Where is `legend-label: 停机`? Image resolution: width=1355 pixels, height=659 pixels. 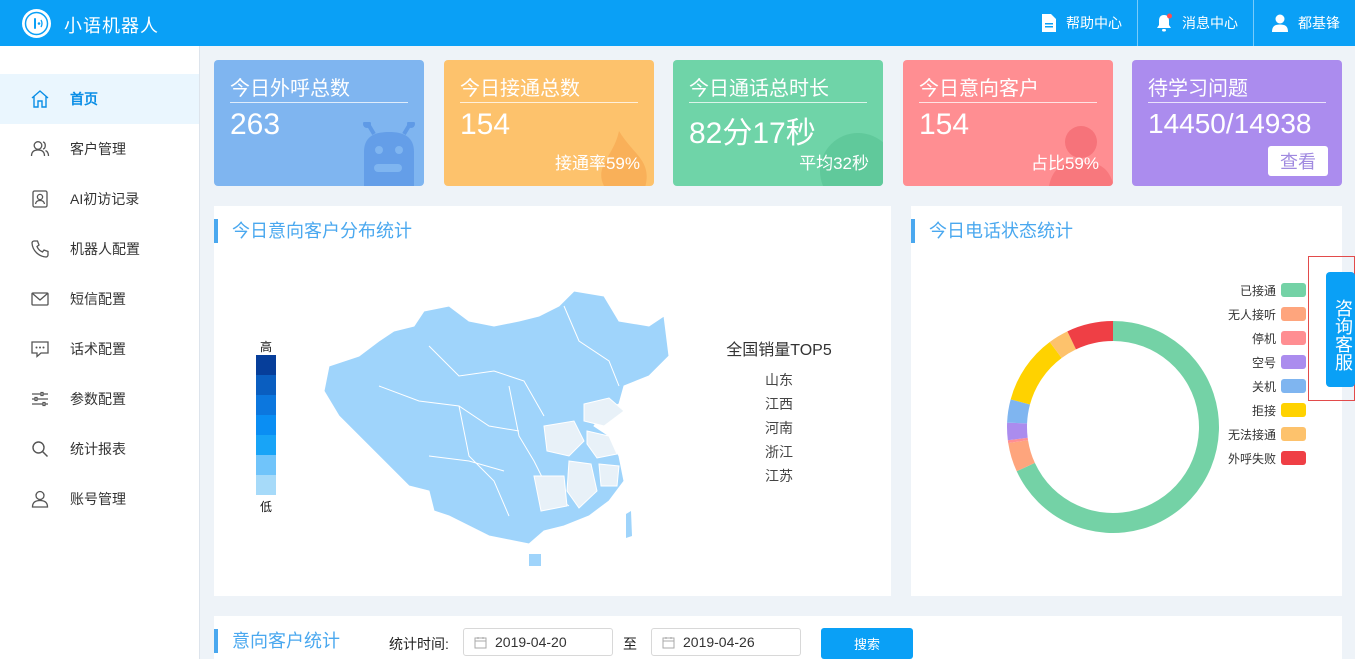
legend-label: 停机 is located at coordinates (1263, 338).